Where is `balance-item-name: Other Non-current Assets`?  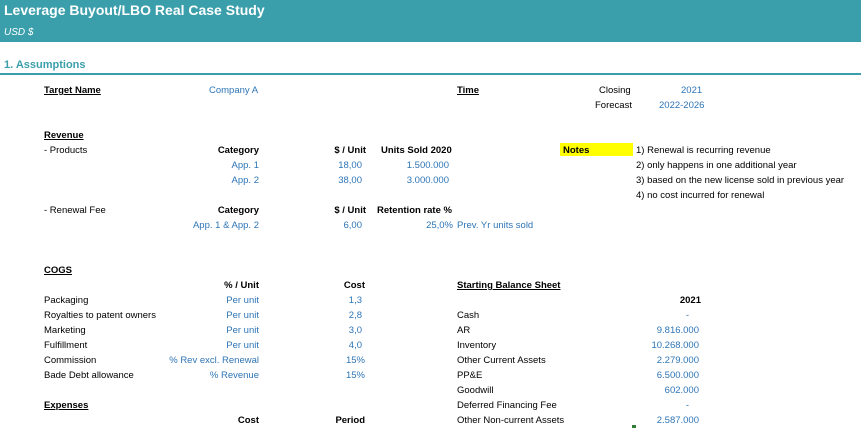
balance-item-name: Other Non-current Assets is located at coordinates (511, 420).